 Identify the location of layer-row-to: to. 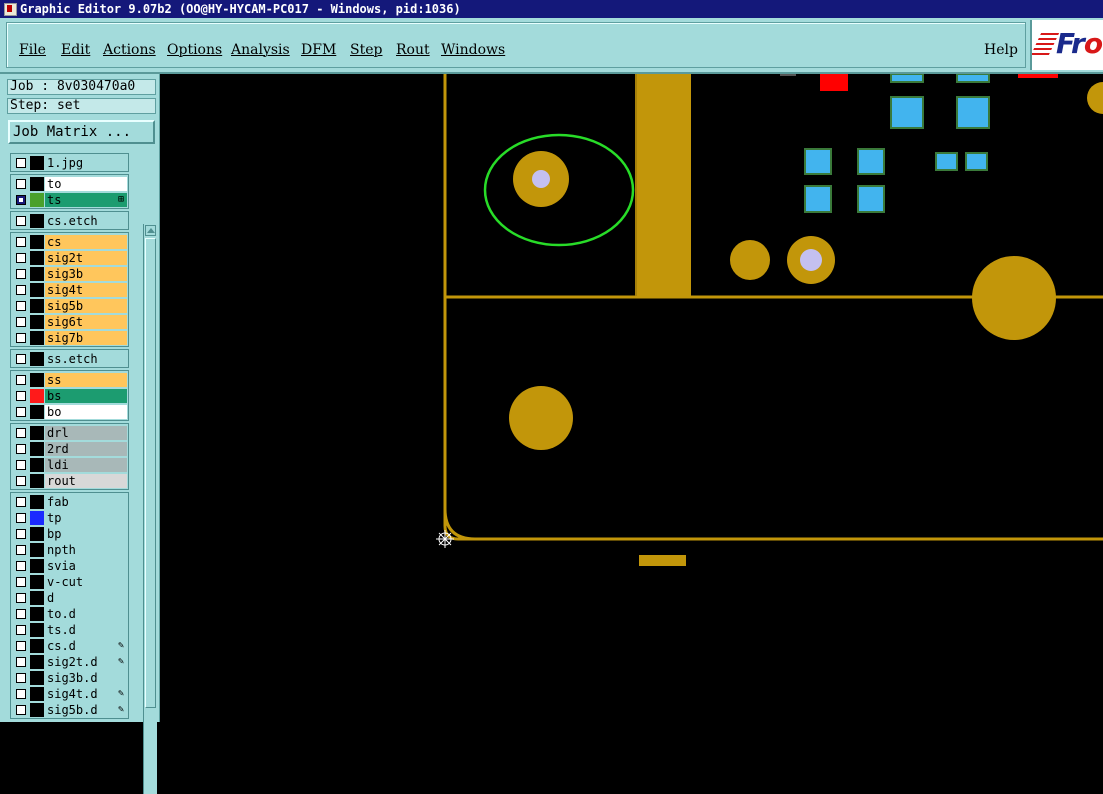
(70, 184).